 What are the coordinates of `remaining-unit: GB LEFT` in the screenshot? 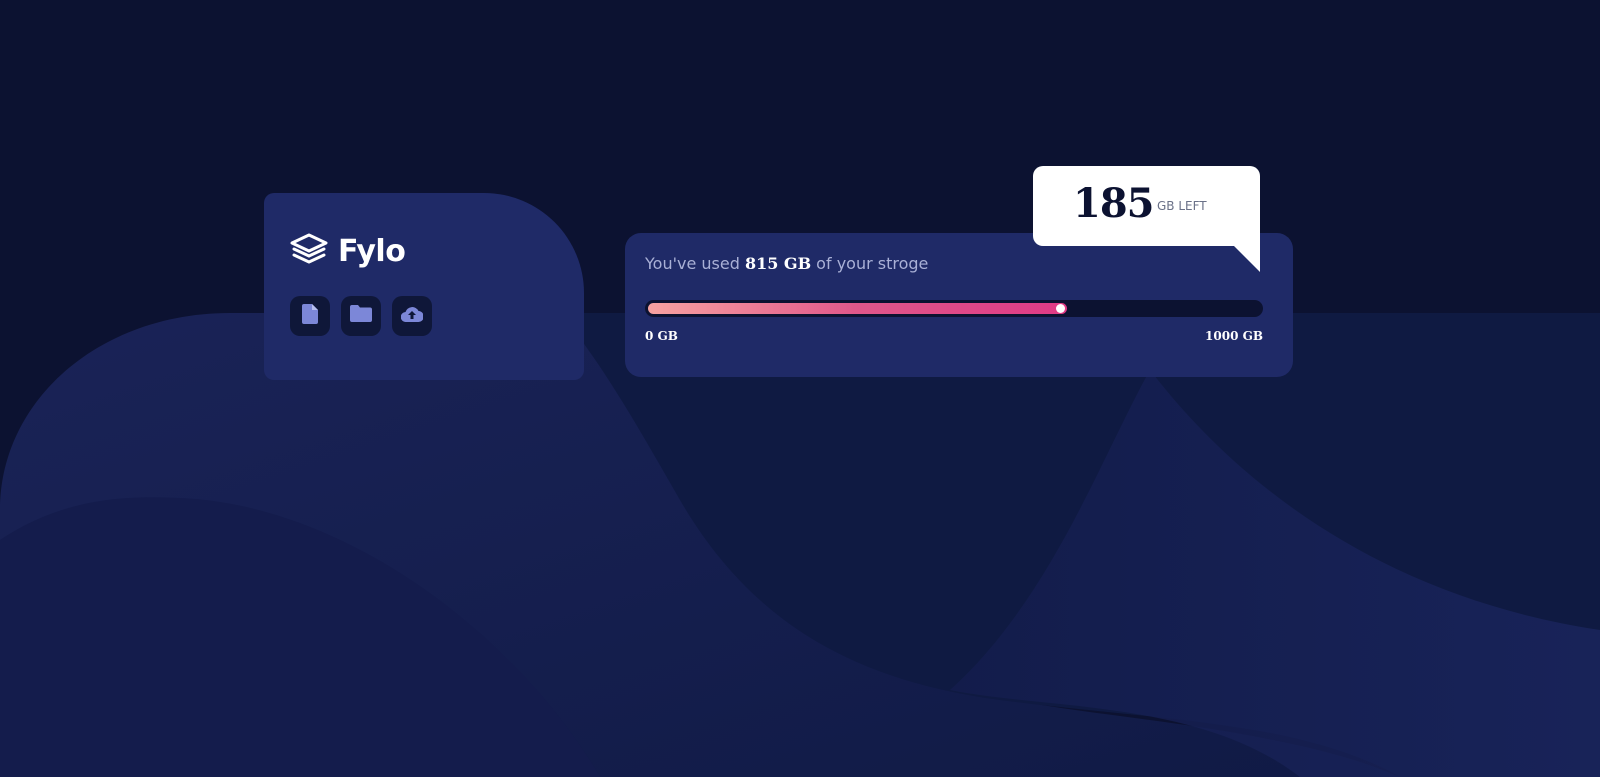 It's located at (1182, 206).